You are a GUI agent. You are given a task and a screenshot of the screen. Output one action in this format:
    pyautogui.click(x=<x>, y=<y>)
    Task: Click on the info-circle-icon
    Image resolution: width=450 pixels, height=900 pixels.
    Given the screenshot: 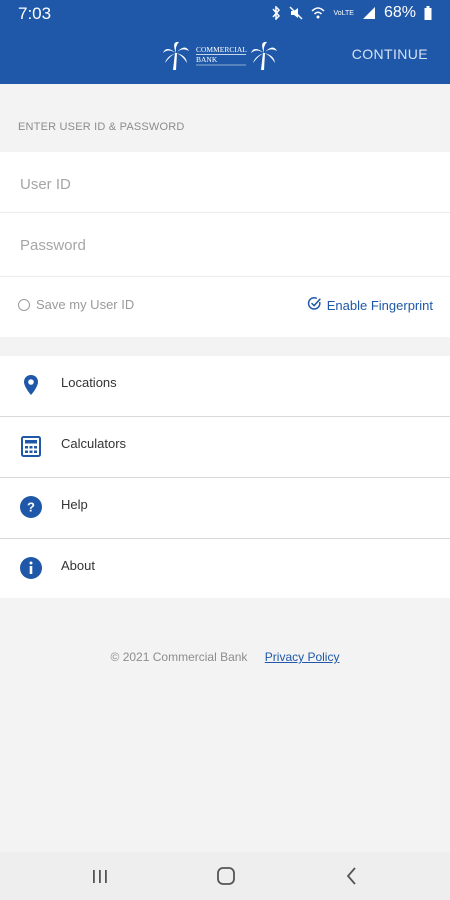 What is the action you would take?
    pyautogui.click(x=31, y=568)
    